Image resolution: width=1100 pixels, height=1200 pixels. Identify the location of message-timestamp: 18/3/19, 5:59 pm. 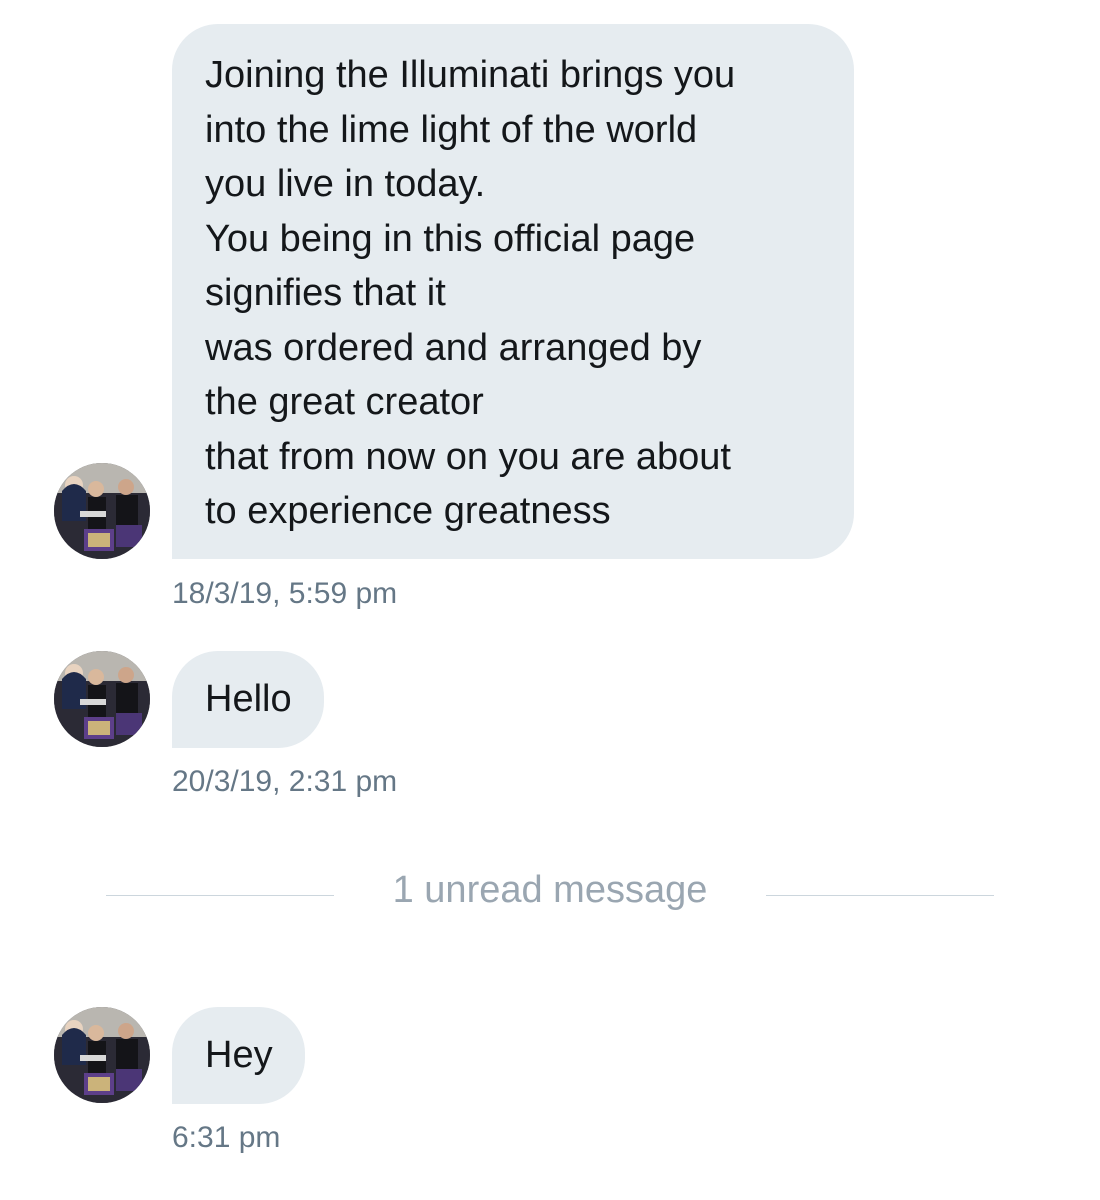
(285, 593).